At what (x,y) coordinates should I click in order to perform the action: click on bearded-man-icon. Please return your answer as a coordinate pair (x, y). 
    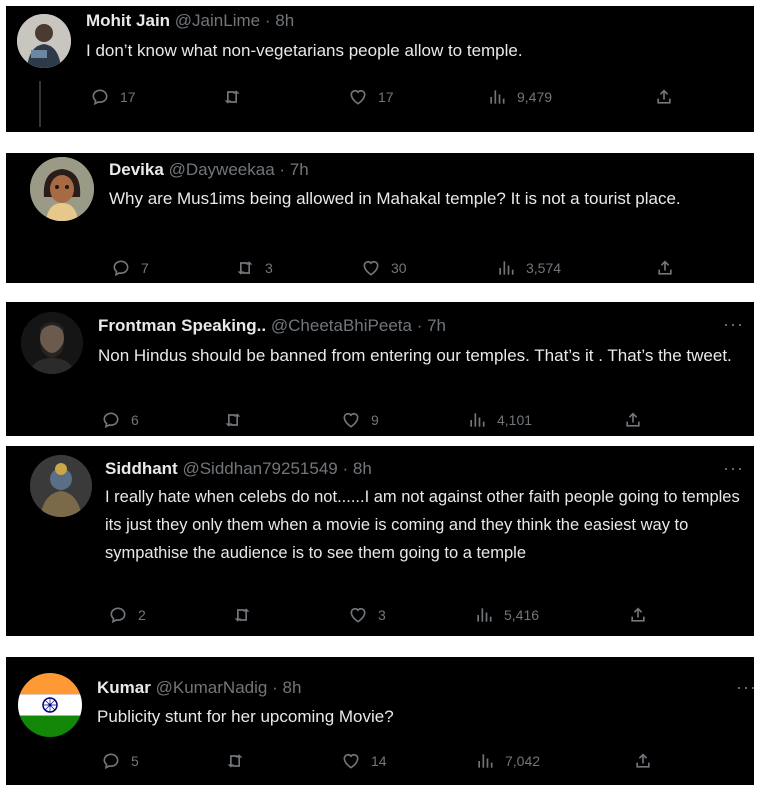
    Looking at the image, I should click on (52, 343).